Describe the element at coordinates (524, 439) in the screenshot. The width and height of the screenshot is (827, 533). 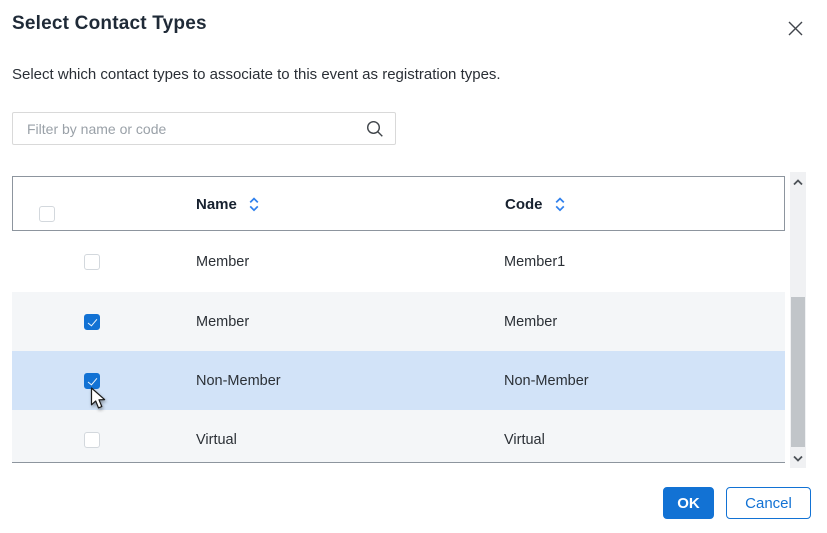
I see `row-code: Virtual` at that location.